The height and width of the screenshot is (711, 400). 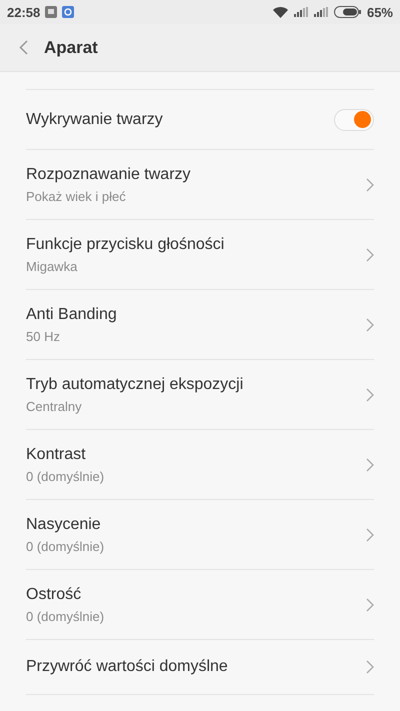 What do you see at coordinates (43, 336) in the screenshot?
I see `setting-value: 50 Hz` at bounding box center [43, 336].